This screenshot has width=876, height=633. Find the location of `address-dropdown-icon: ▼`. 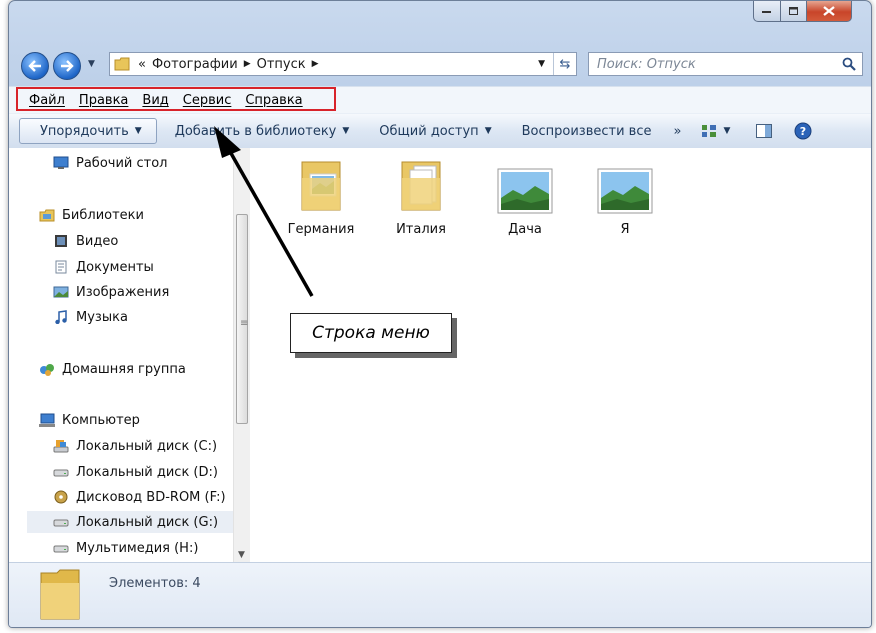

address-dropdown-icon: ▼ is located at coordinates (541, 64).